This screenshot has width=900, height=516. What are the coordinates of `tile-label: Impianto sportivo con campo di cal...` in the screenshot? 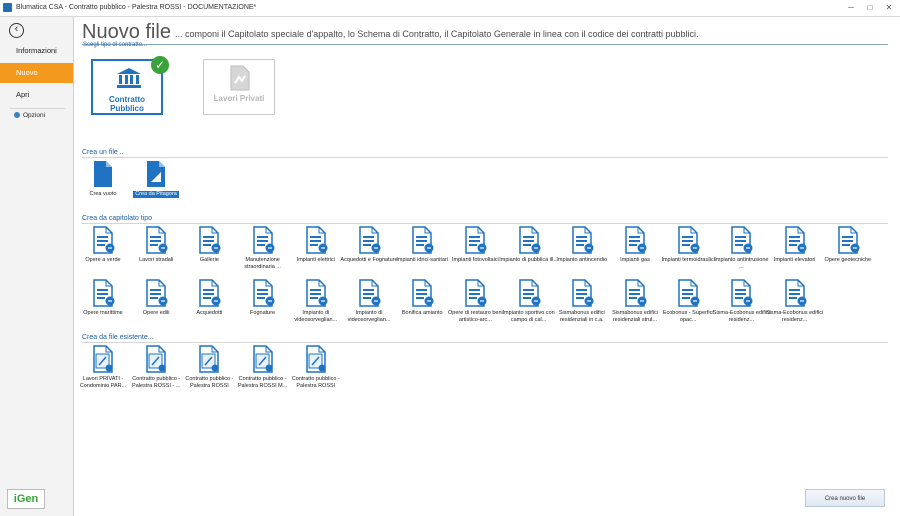 It's located at (528, 316).